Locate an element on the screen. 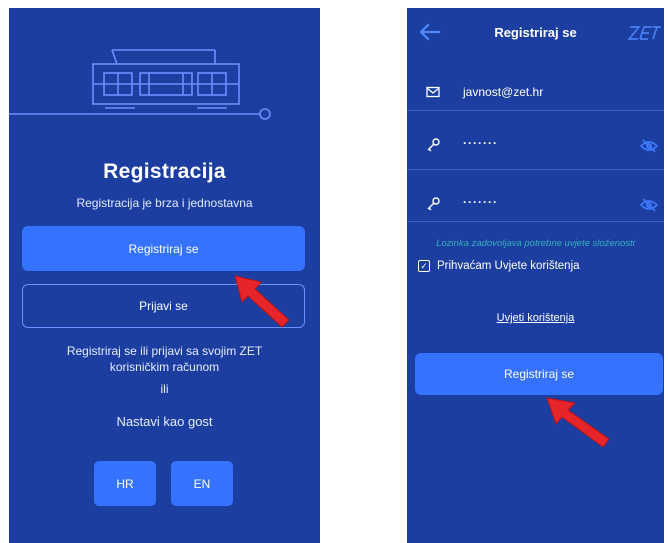 The height and width of the screenshot is (543, 668). password-value: ······· is located at coordinates (480, 143).